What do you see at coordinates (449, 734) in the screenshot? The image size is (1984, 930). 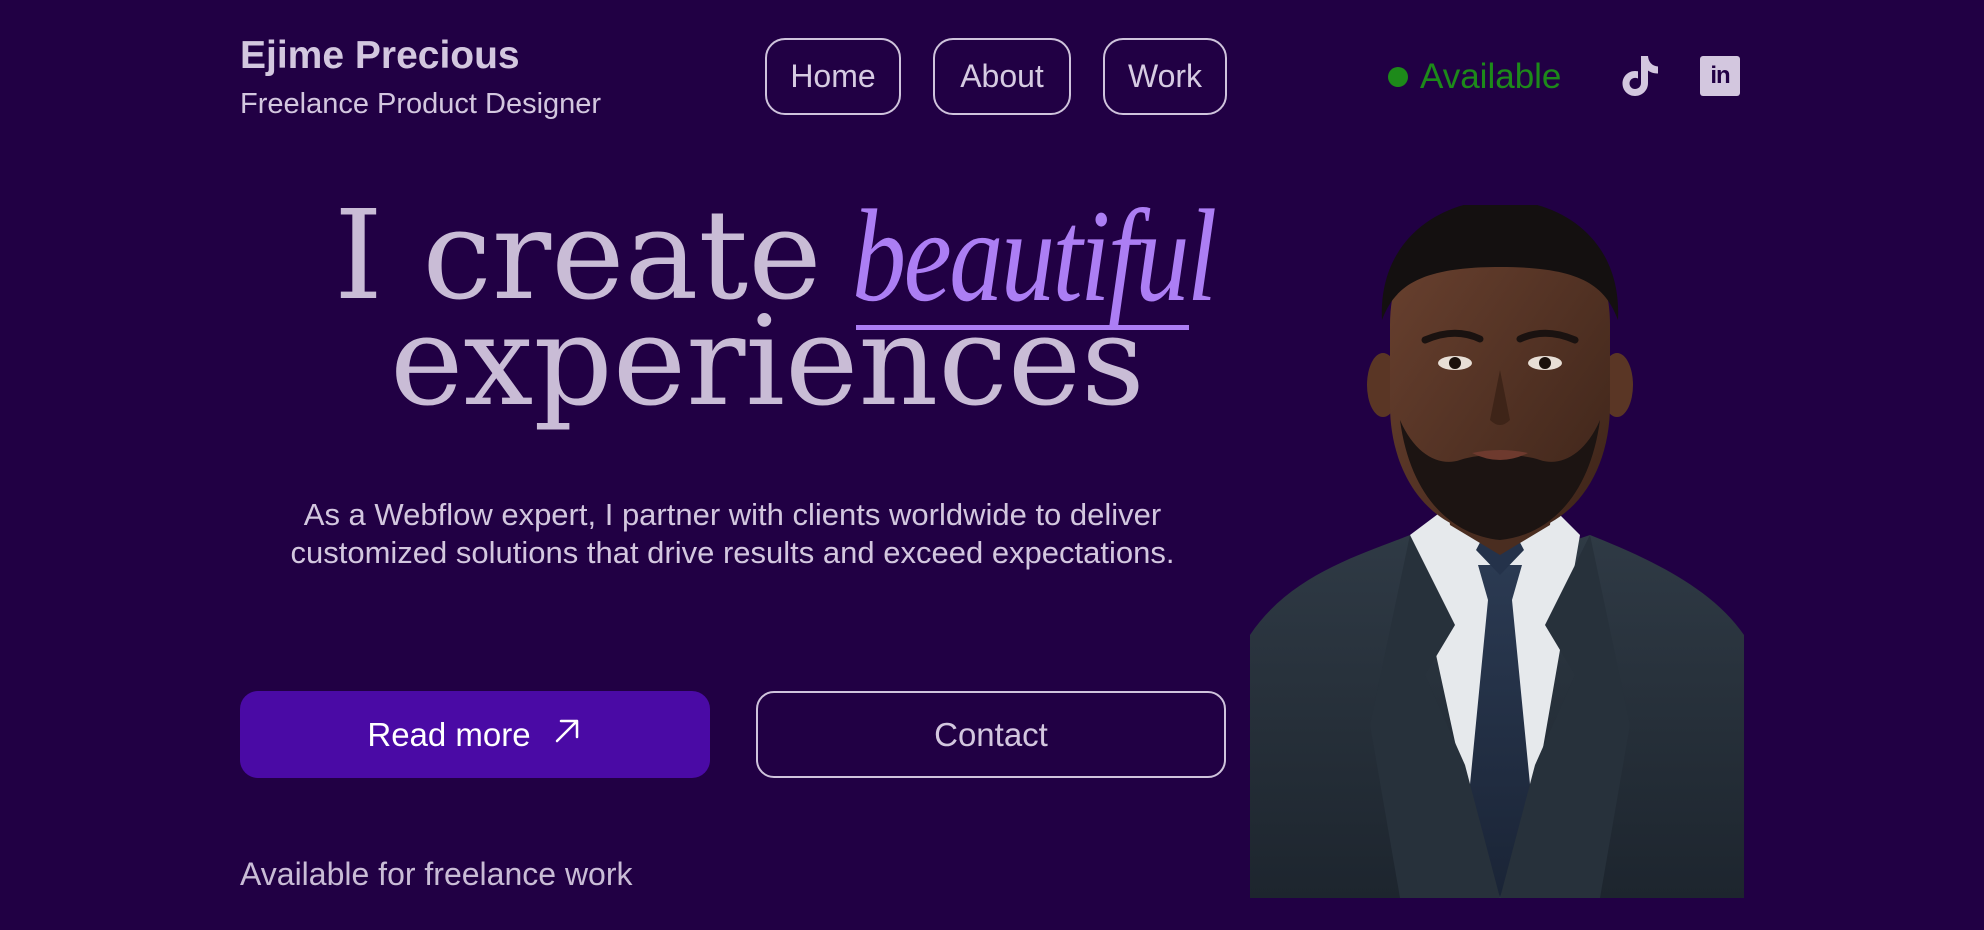 I see `read-more-label: Read more` at bounding box center [449, 734].